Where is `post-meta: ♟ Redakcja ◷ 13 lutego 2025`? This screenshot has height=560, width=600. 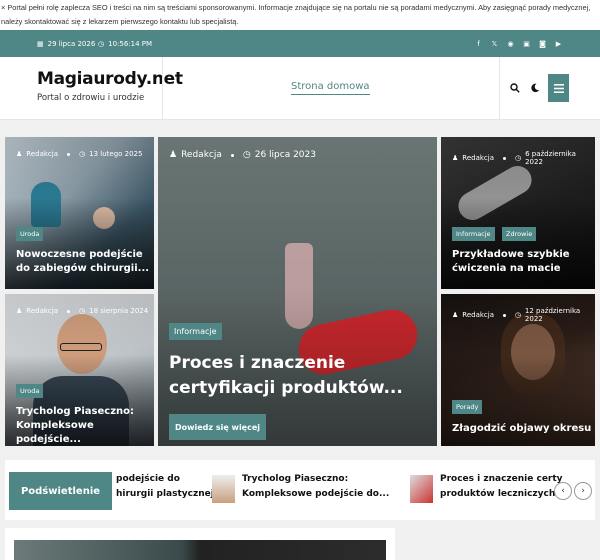 post-meta: ♟ Redakcja ◷ 13 lutego 2025 is located at coordinates (79, 154).